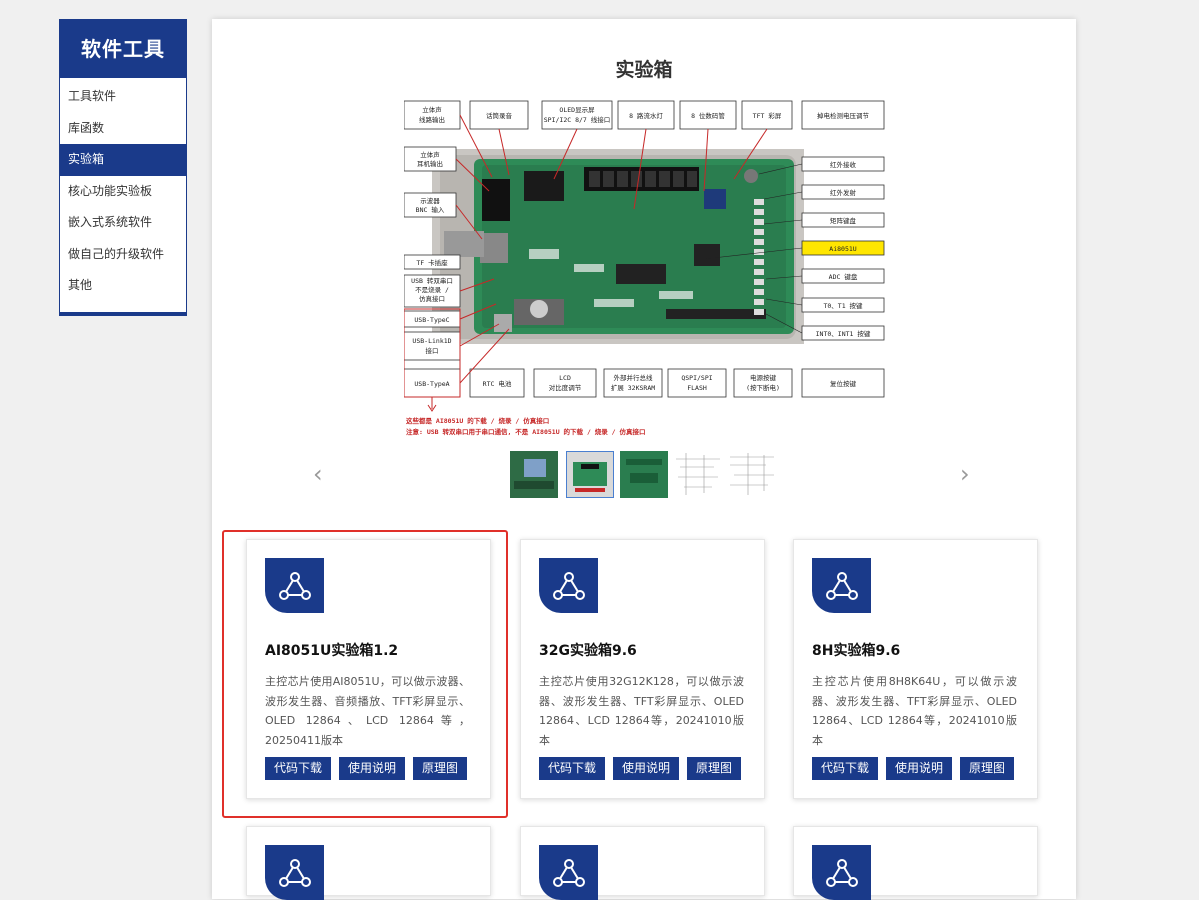 The image size is (1199, 900). I want to click on svg-text: RTC 电池, so click(497, 383).